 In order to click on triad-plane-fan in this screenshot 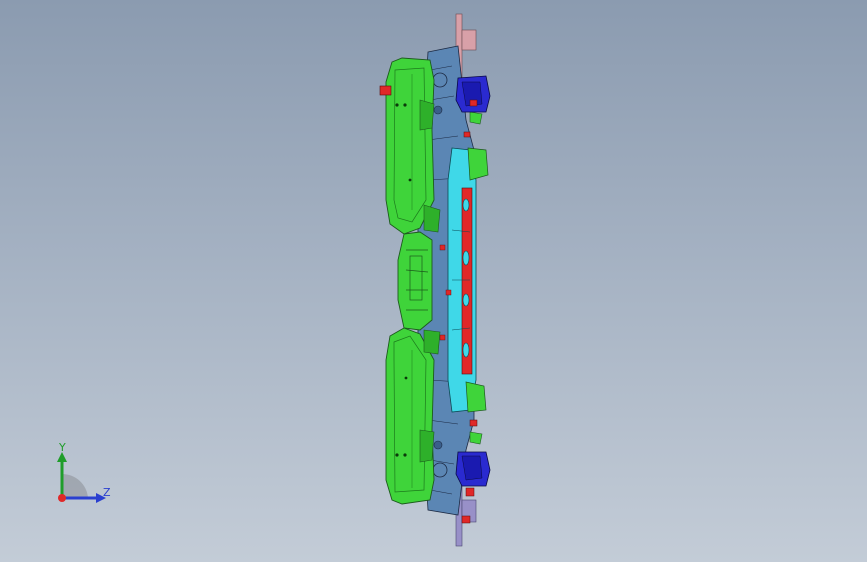, I will do `click(75, 485)`.